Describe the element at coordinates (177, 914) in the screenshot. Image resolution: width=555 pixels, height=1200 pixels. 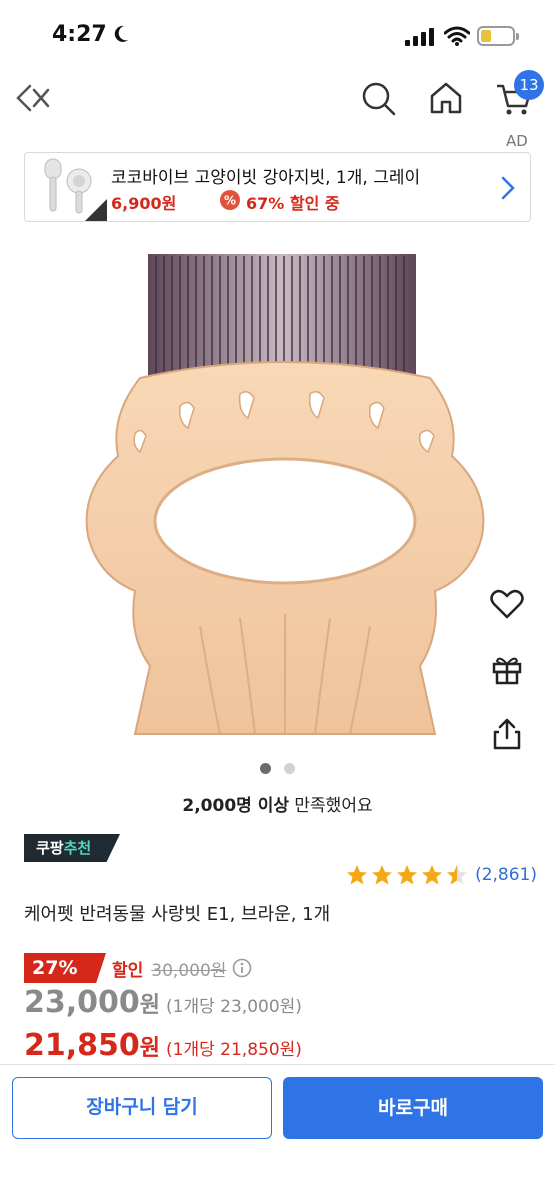
I see `product-title: 케어펫 반려동물 사랑빗 E1, 브라운, 1개` at that location.